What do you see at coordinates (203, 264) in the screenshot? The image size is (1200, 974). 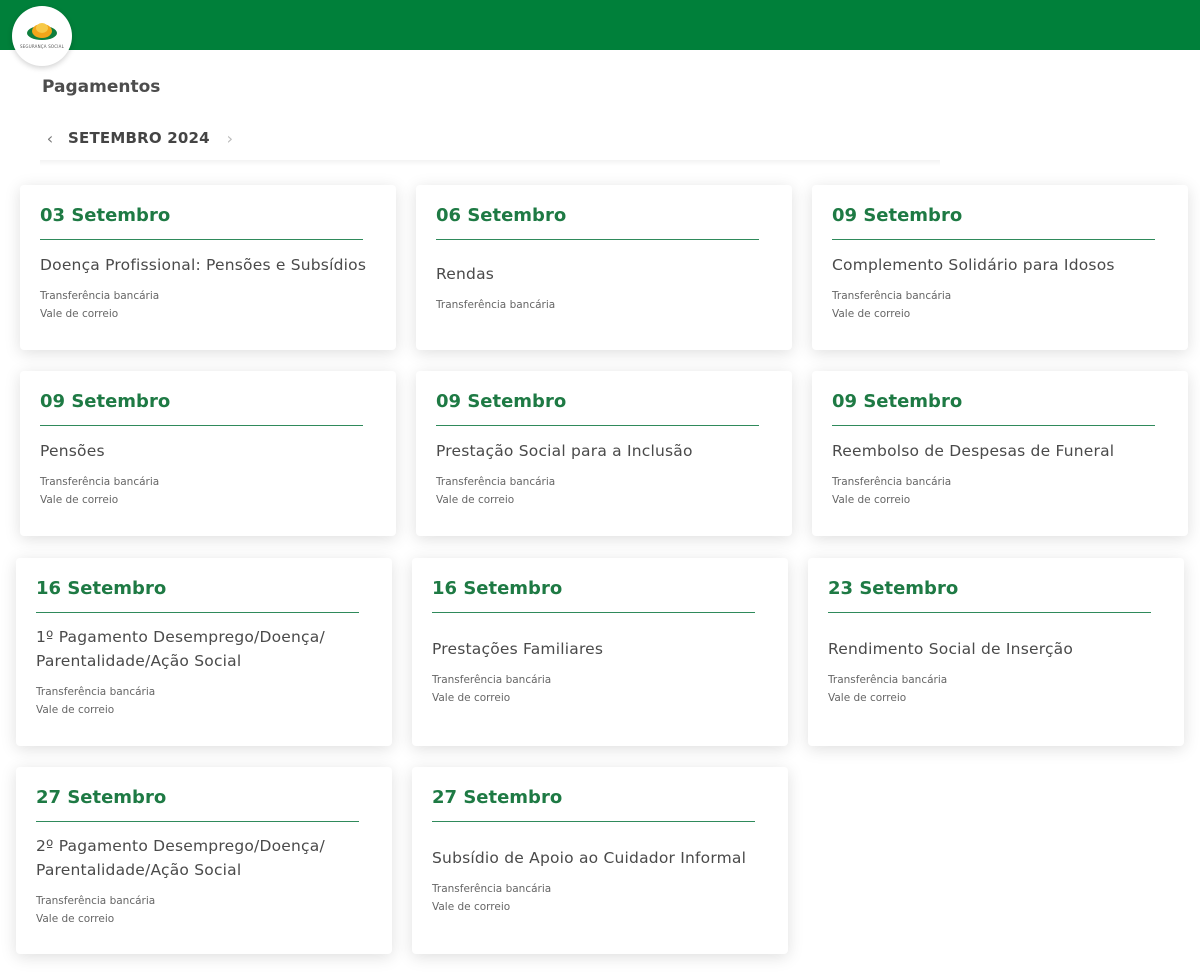 I see `payment-title: Doença Profissional: Pensões e Subsídios` at bounding box center [203, 264].